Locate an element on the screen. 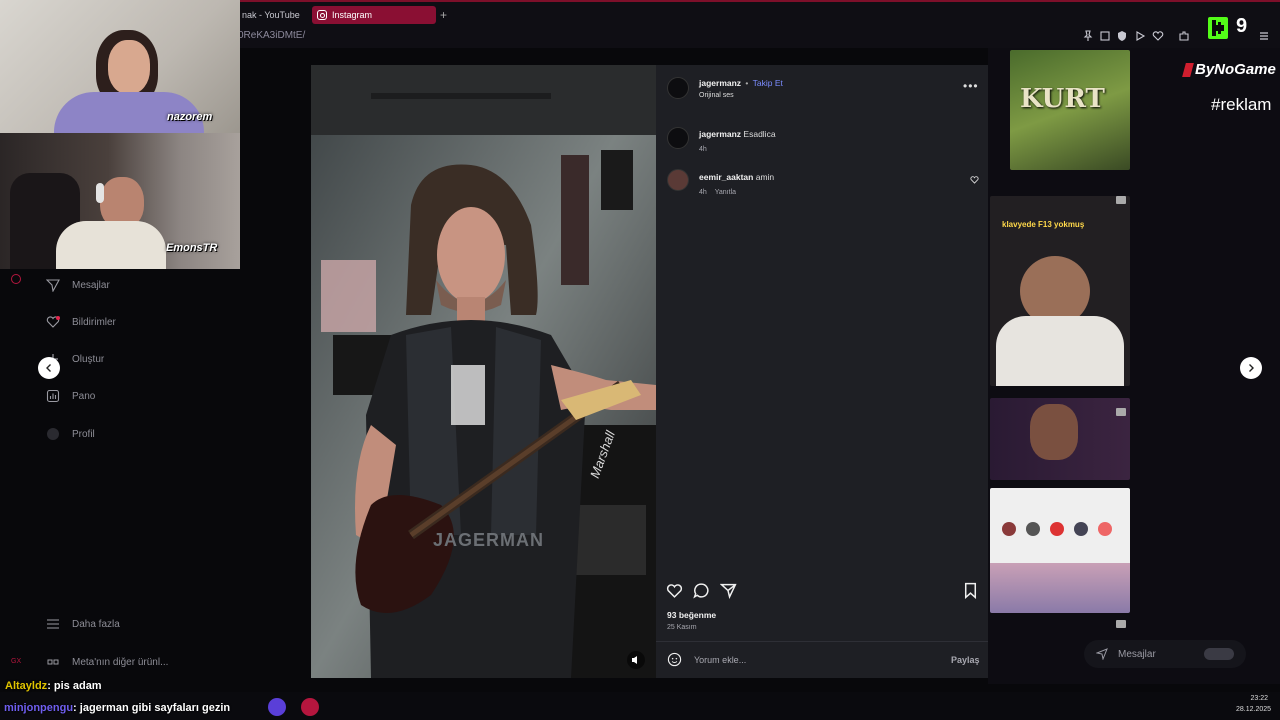 This screenshot has height=720, width=1280. next-post-button is located at coordinates (1251, 368).